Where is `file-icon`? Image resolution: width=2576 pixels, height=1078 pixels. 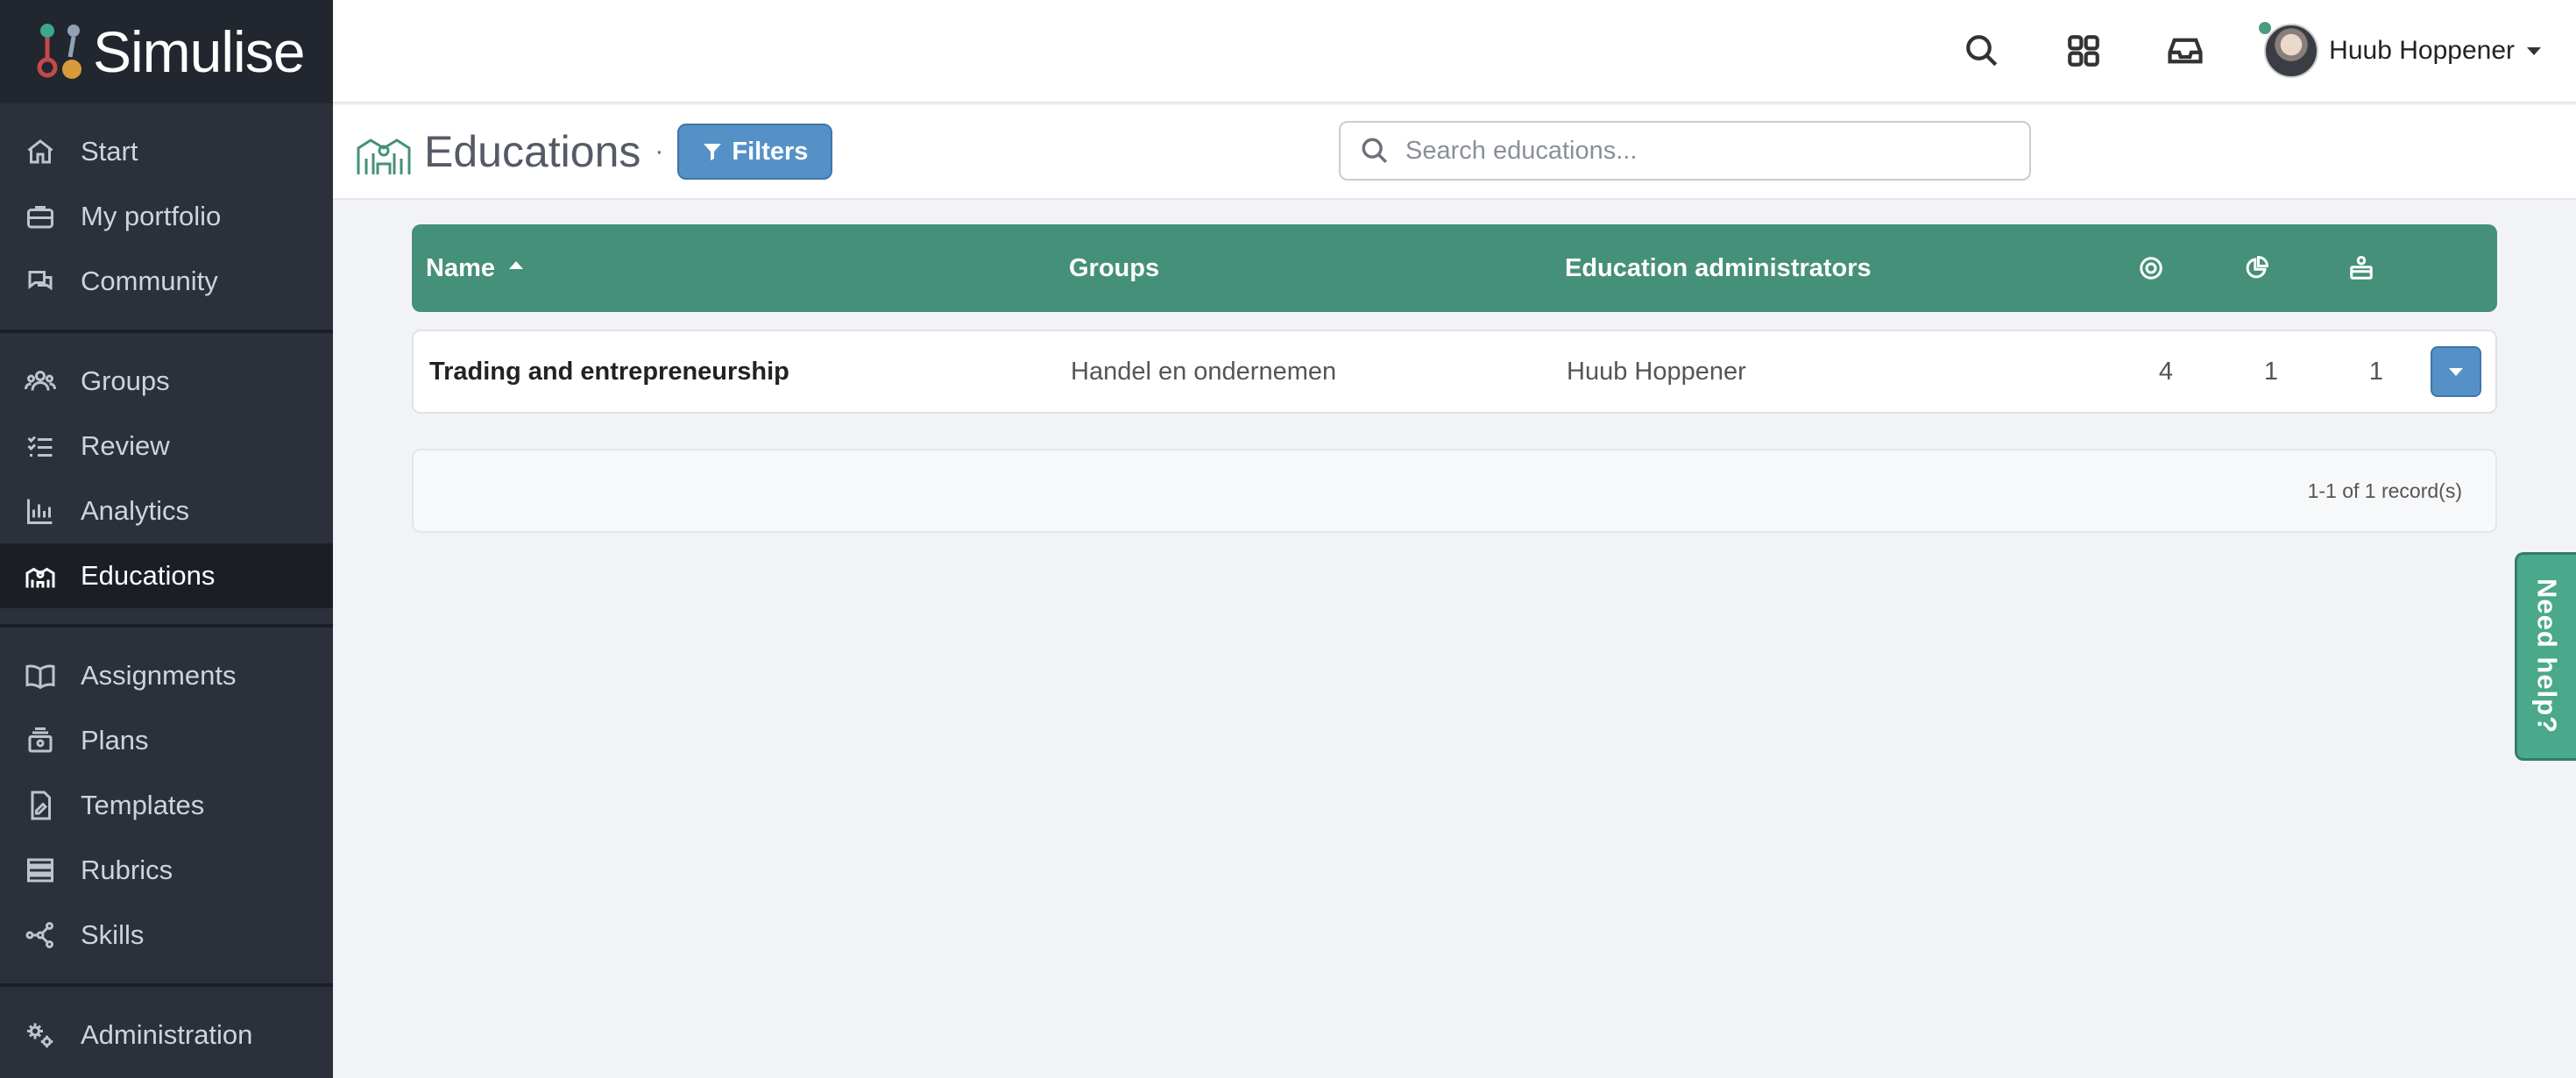
file-icon is located at coordinates (40, 805).